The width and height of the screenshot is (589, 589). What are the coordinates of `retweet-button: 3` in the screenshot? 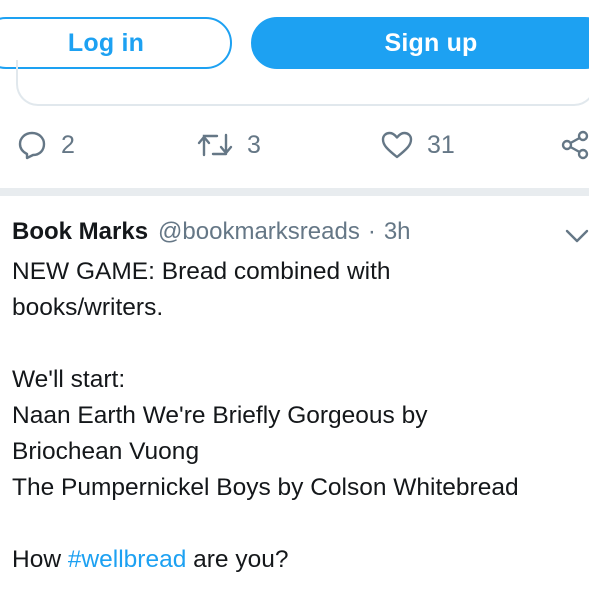 It's located at (229, 145).